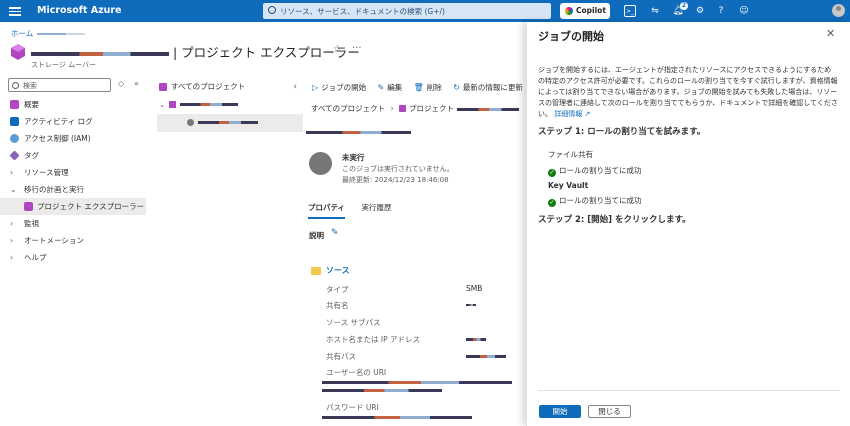  I want to click on share-path-redacted, so click(486, 356).